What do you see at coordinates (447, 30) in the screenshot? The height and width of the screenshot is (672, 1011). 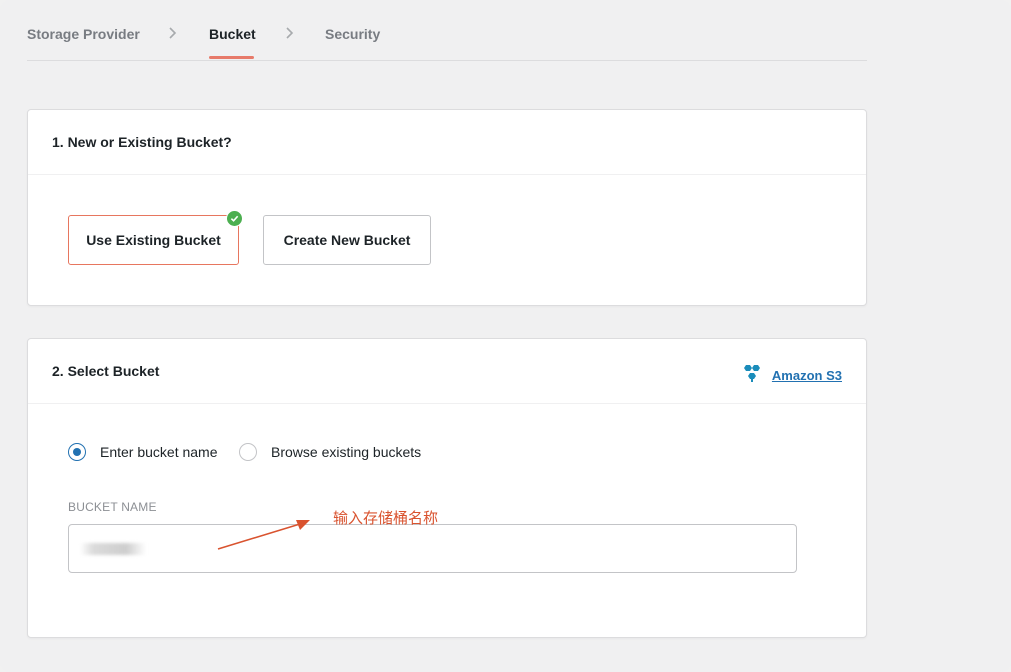 I see `steps-nav: Storage Provider Bucket Security` at bounding box center [447, 30].